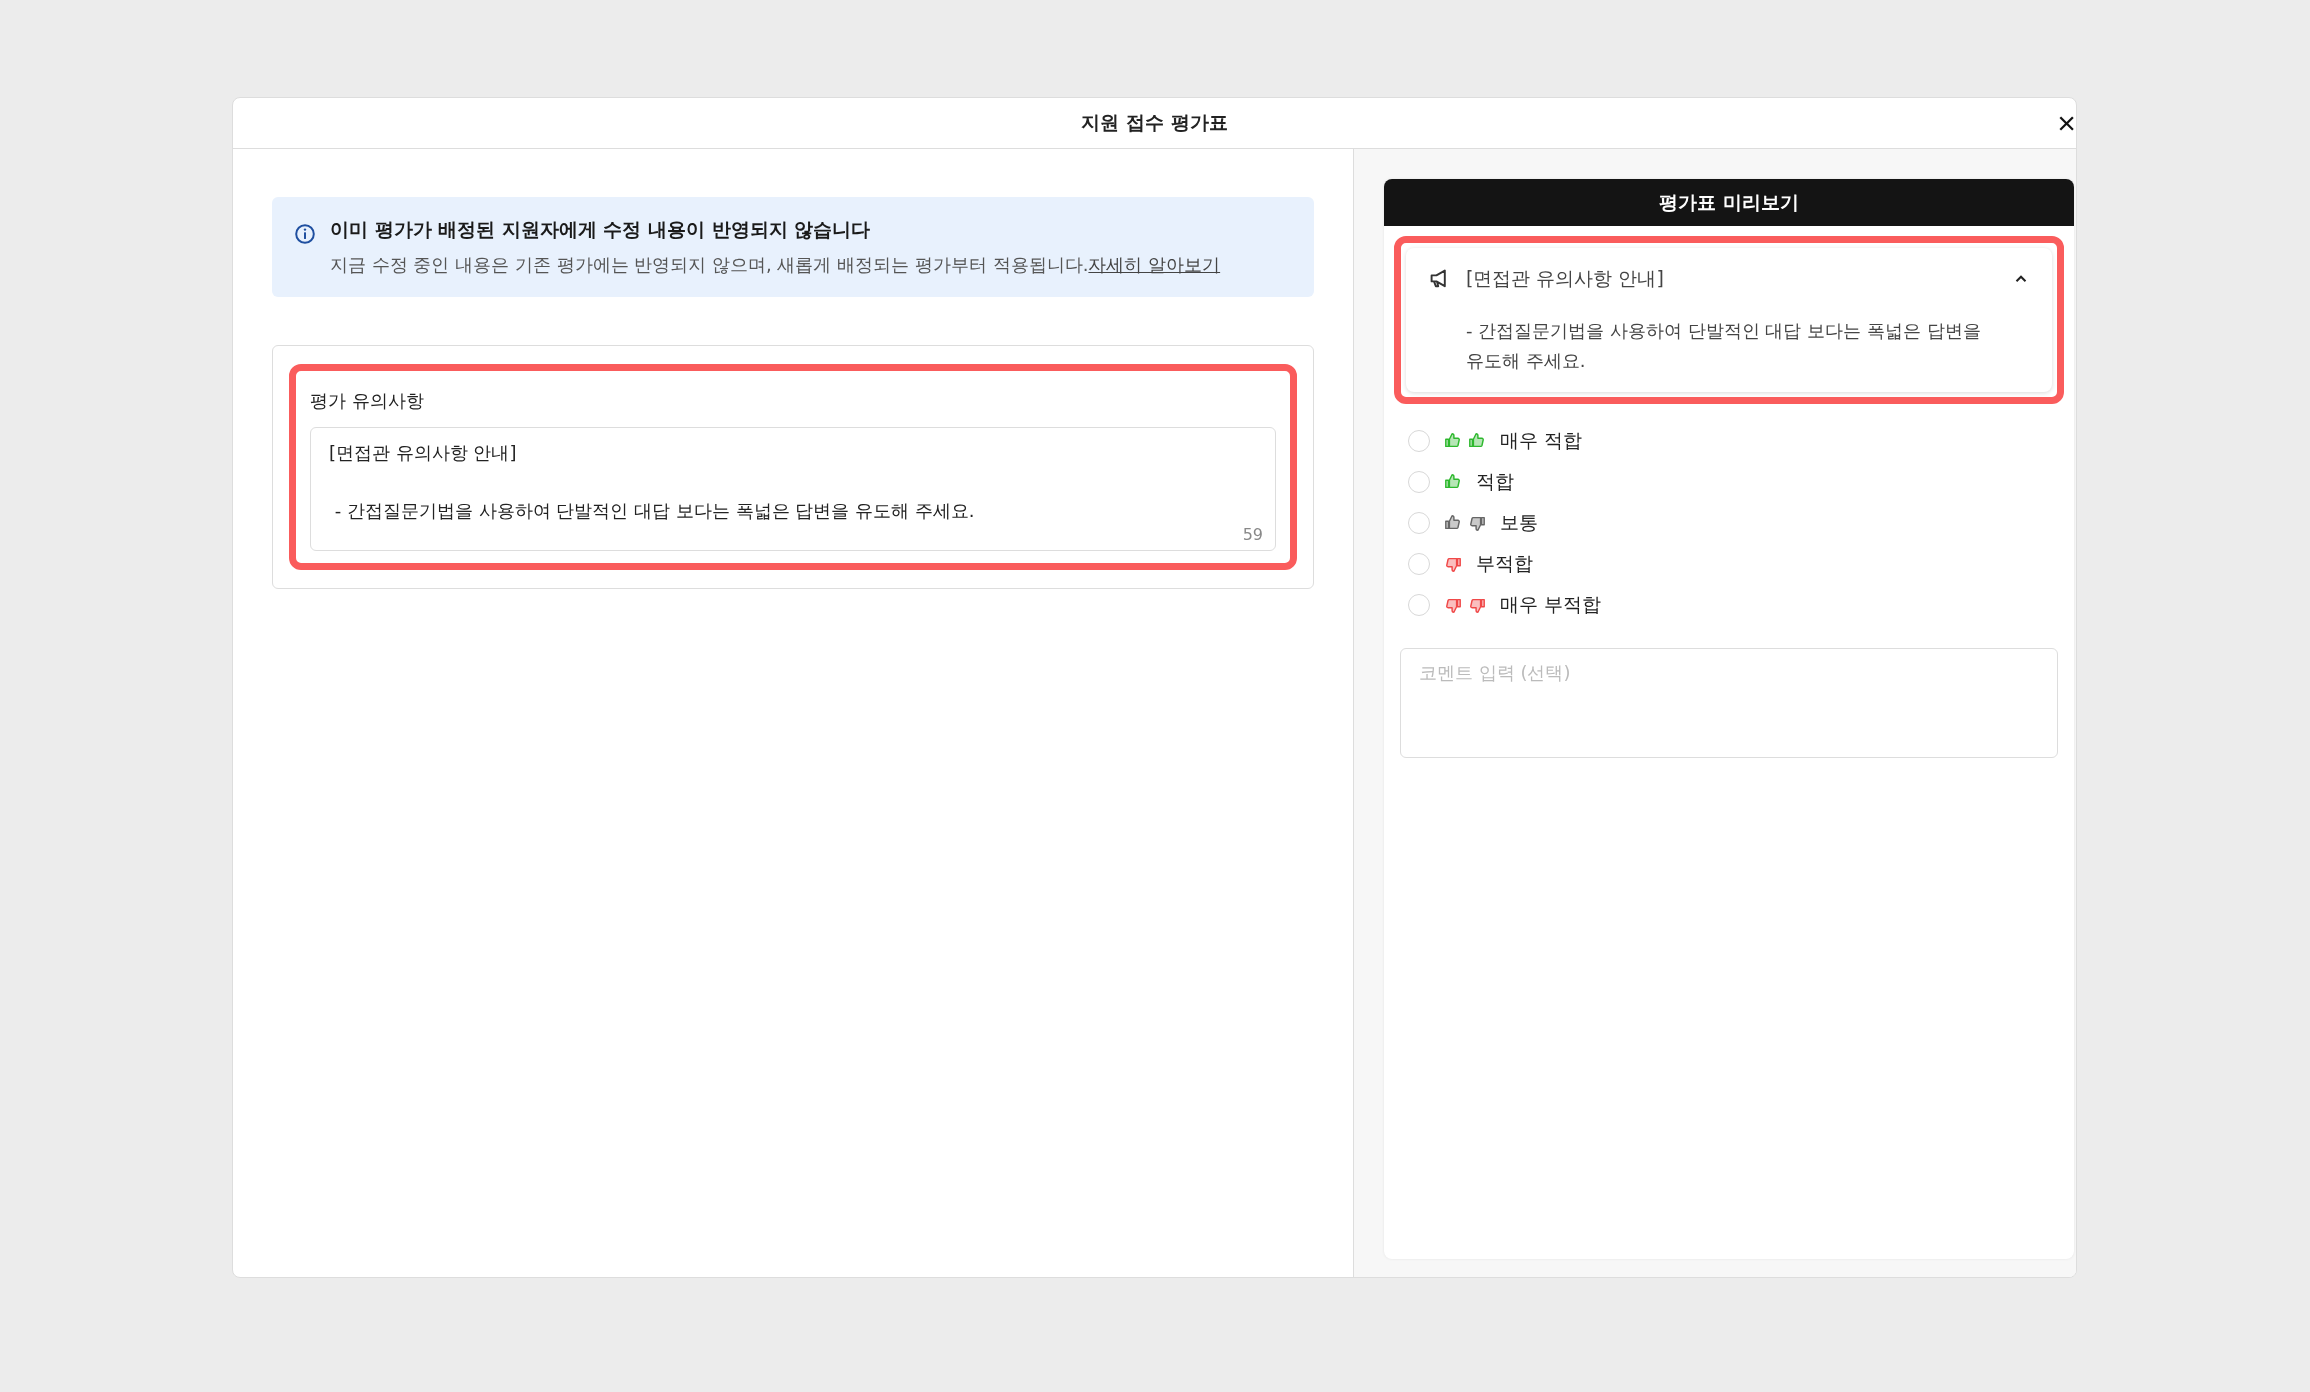  Describe the element at coordinates (305, 234) in the screenshot. I see `info-icon` at that location.